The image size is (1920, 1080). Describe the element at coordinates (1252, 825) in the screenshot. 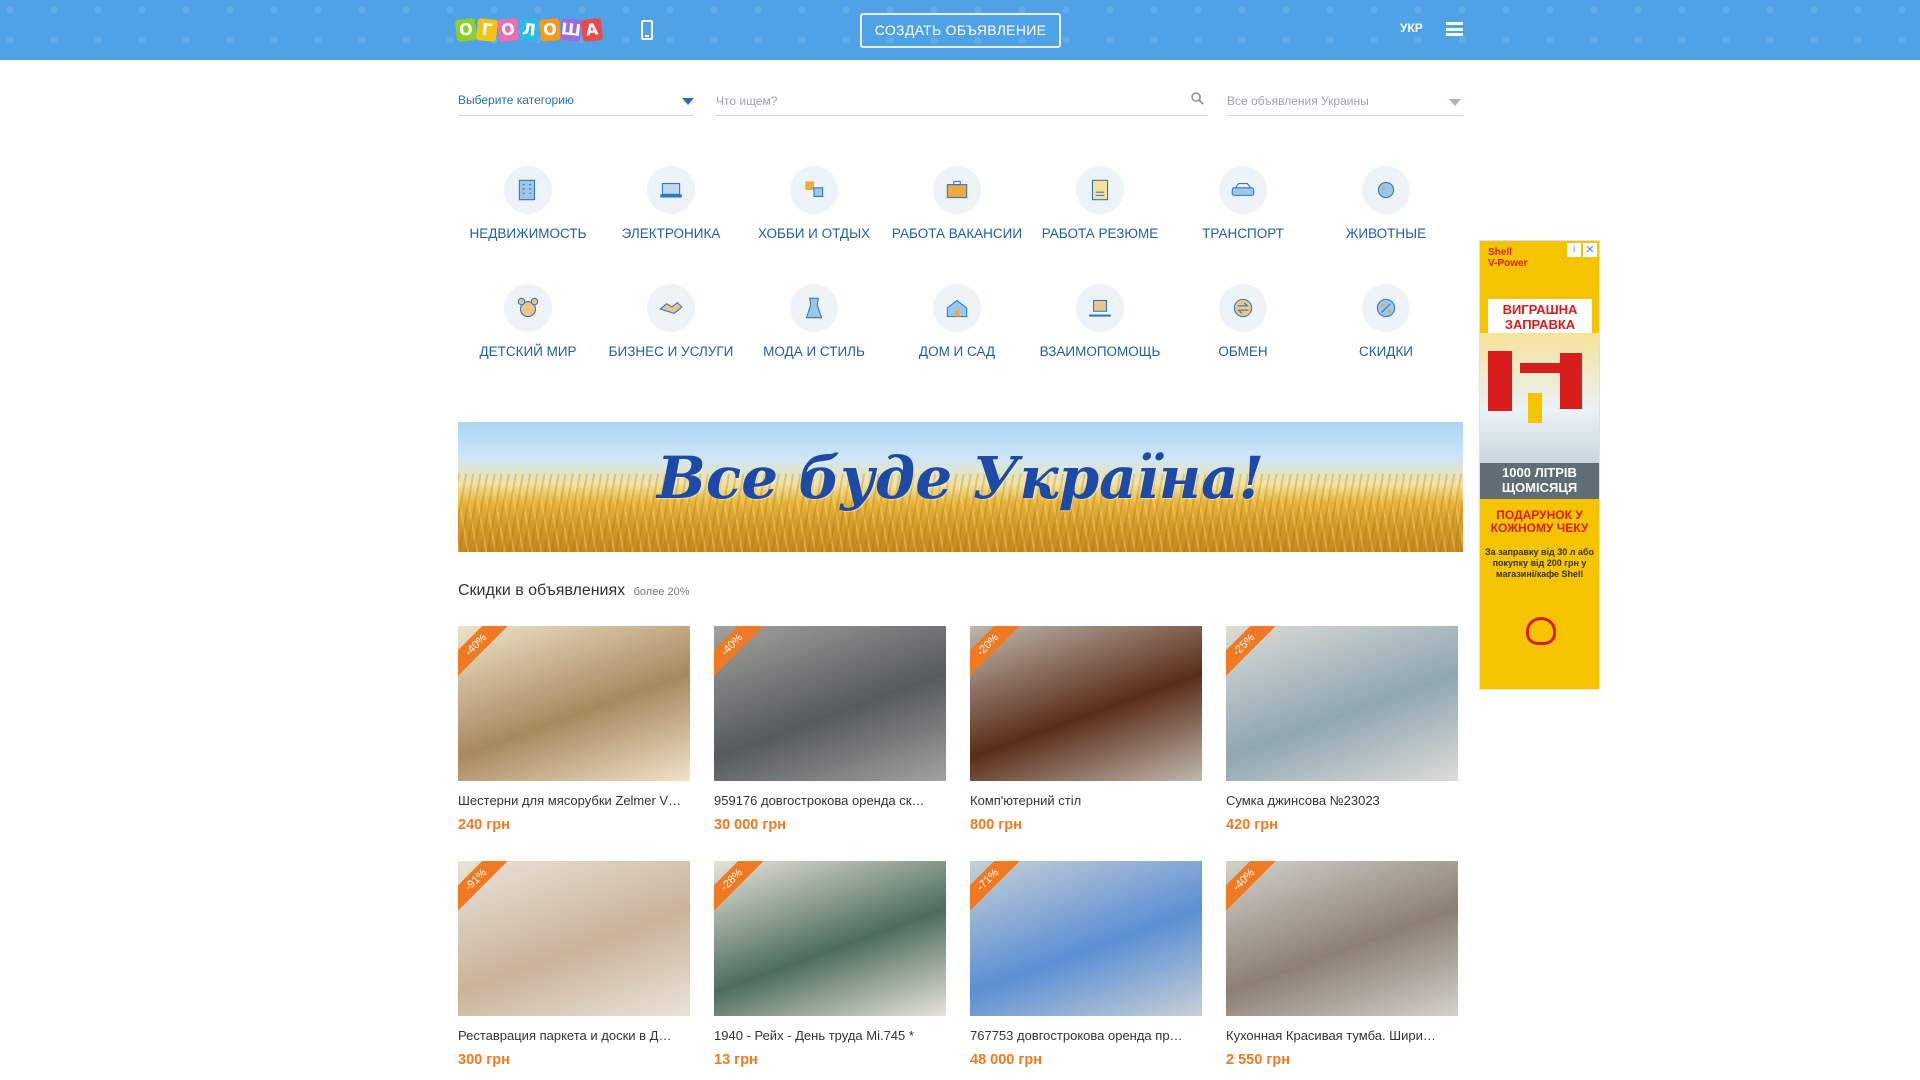

I see `listing-price: 420 грн` at that location.